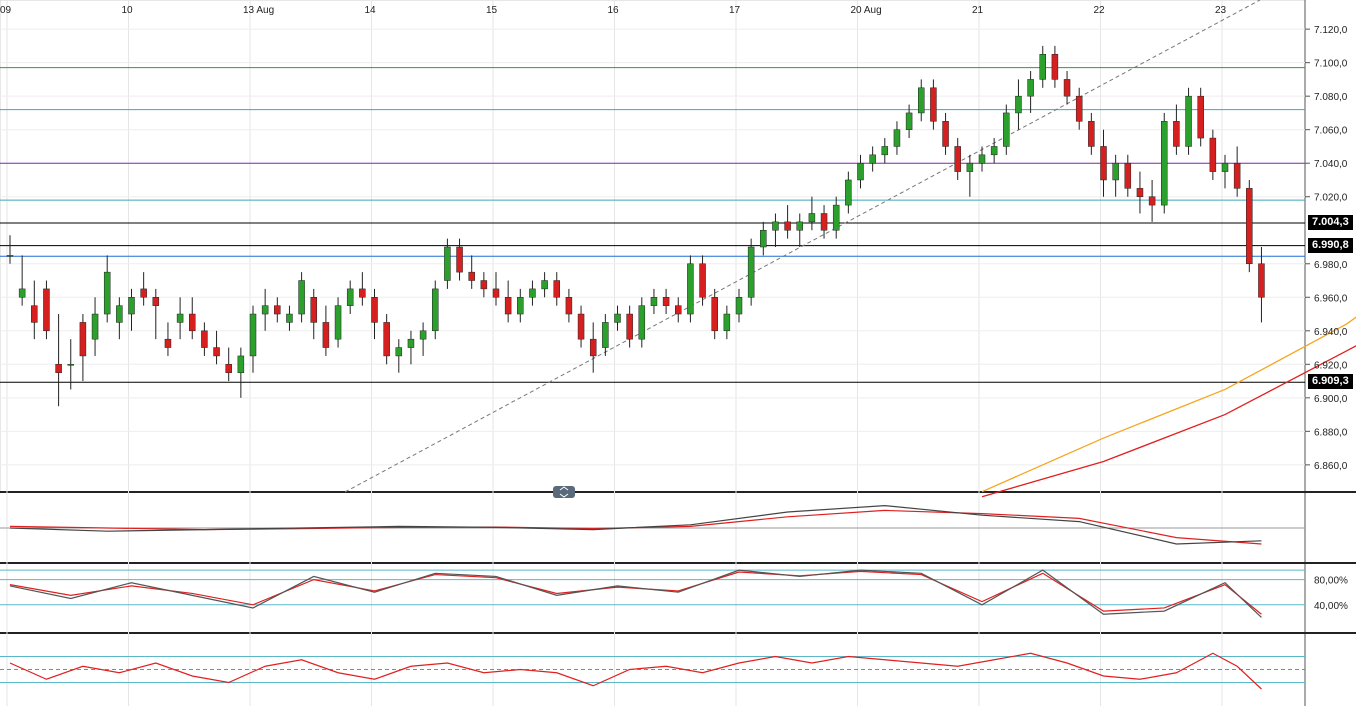 This screenshot has width=1356, height=711. Describe the element at coordinates (1331, 399) in the screenshot. I see `y-tick-label: 6.900,0` at that location.